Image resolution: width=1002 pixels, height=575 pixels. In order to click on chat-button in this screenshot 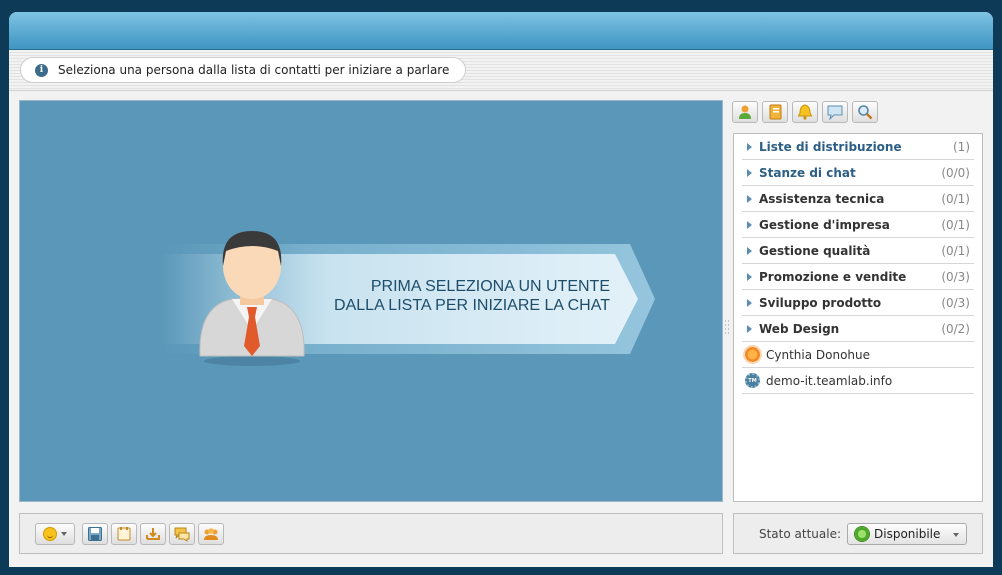, I will do `click(835, 112)`.